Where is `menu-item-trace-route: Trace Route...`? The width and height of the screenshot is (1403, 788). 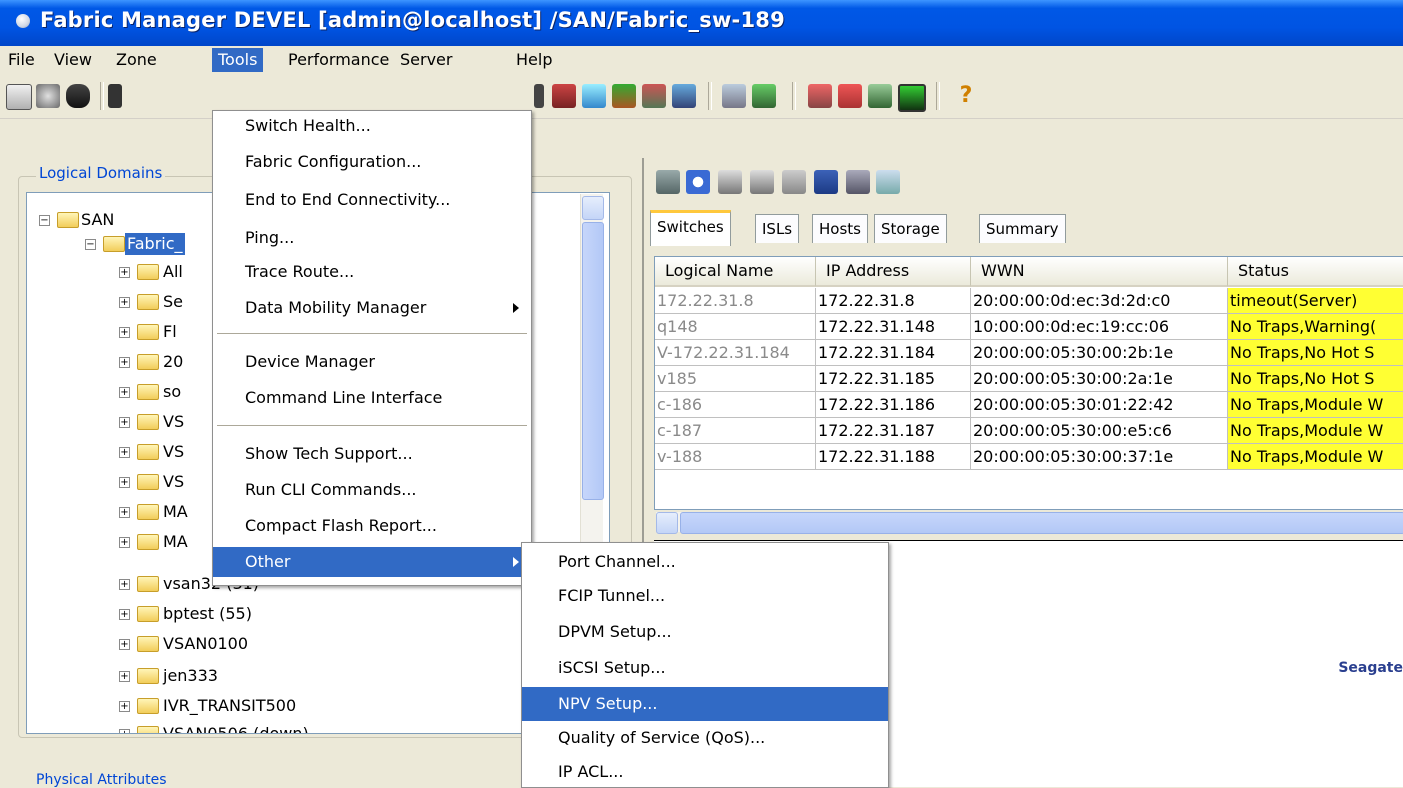
menu-item-trace-route: Trace Route... is located at coordinates (372, 272).